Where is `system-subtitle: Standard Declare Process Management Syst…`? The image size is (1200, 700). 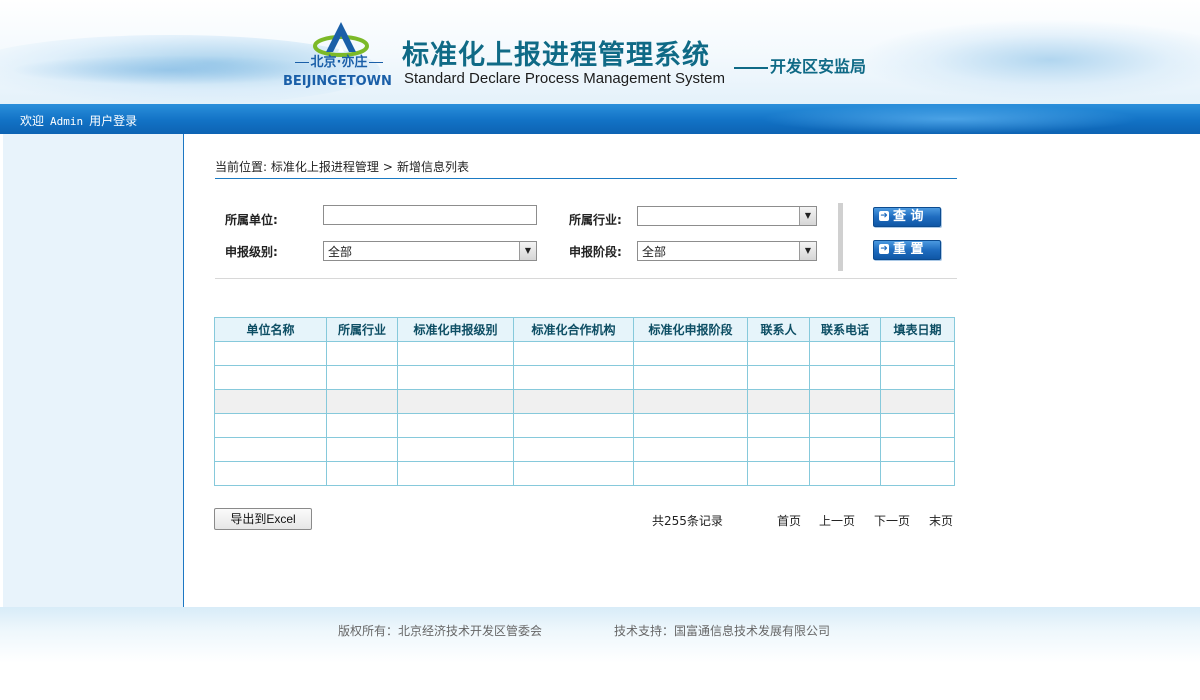 system-subtitle: Standard Declare Process Management Syst… is located at coordinates (564, 78).